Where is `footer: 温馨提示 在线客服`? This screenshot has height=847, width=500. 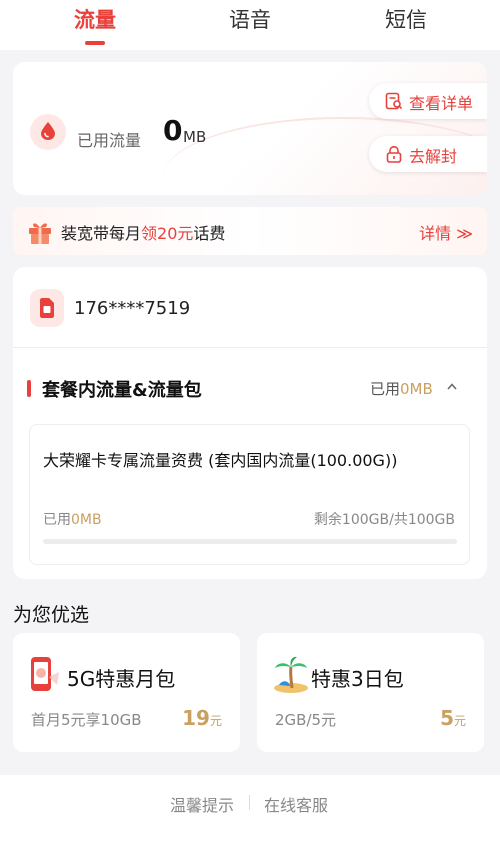
footer: 温馨提示 在线客服 is located at coordinates (250, 811).